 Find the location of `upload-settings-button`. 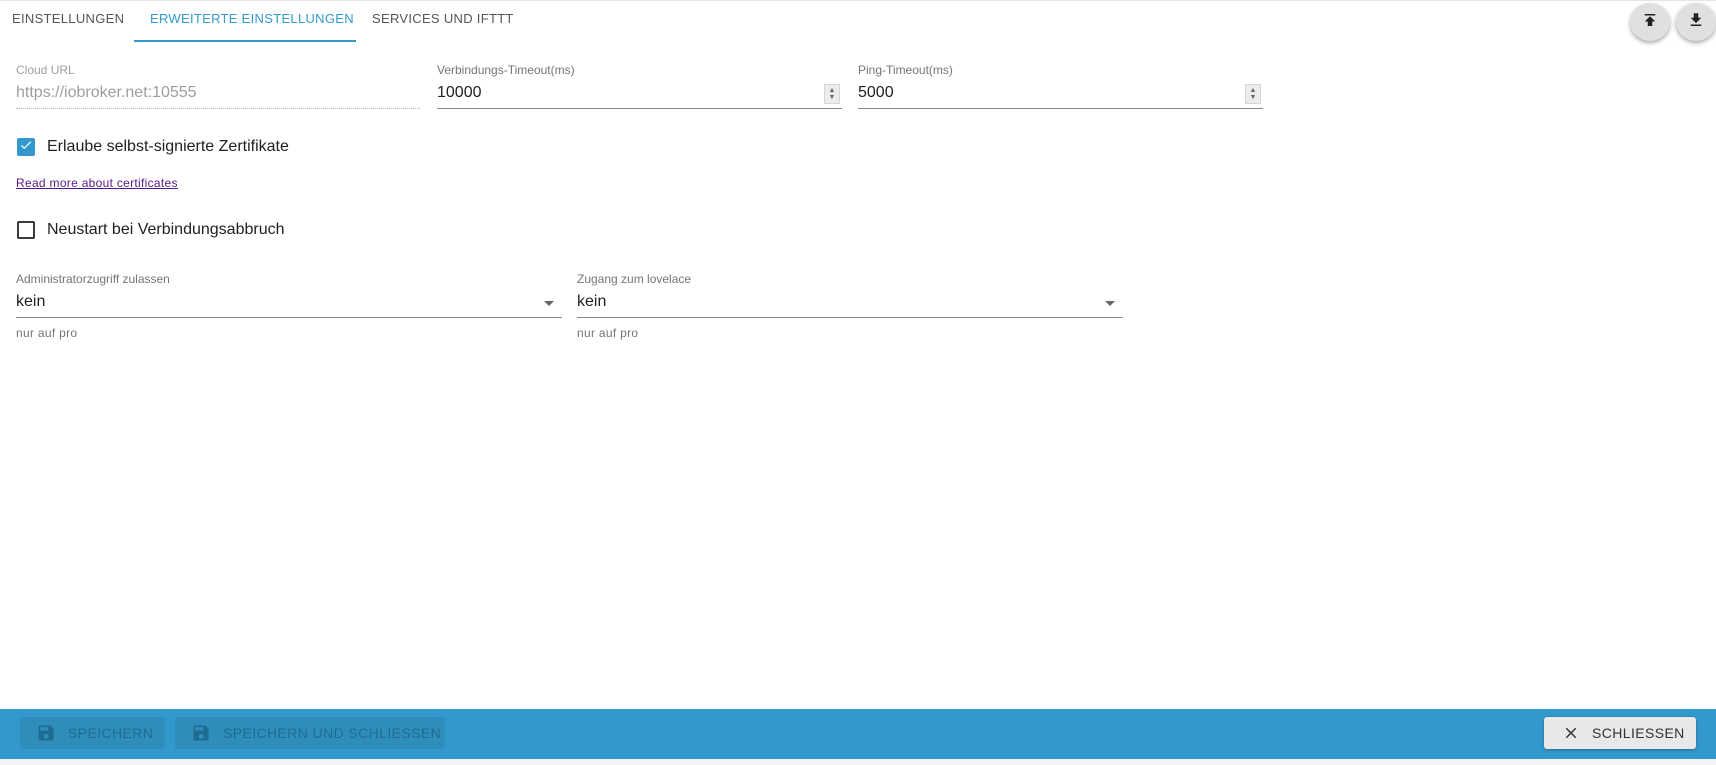

upload-settings-button is located at coordinates (1650, 22).